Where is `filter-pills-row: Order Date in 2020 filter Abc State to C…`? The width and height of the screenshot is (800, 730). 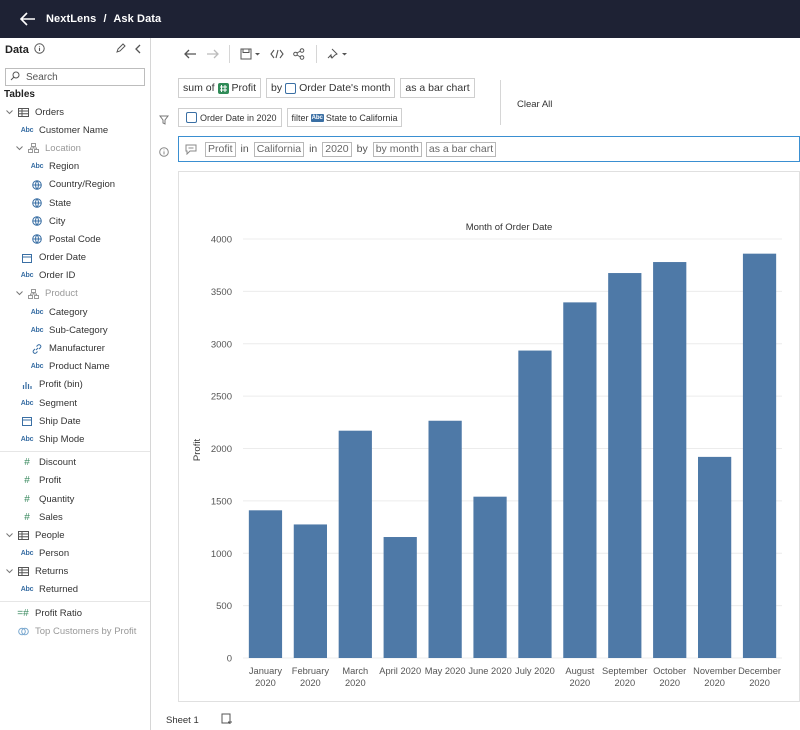
filter-pills-row: Order Date in 2020 filter Abc State to C… is located at coordinates (290, 117).